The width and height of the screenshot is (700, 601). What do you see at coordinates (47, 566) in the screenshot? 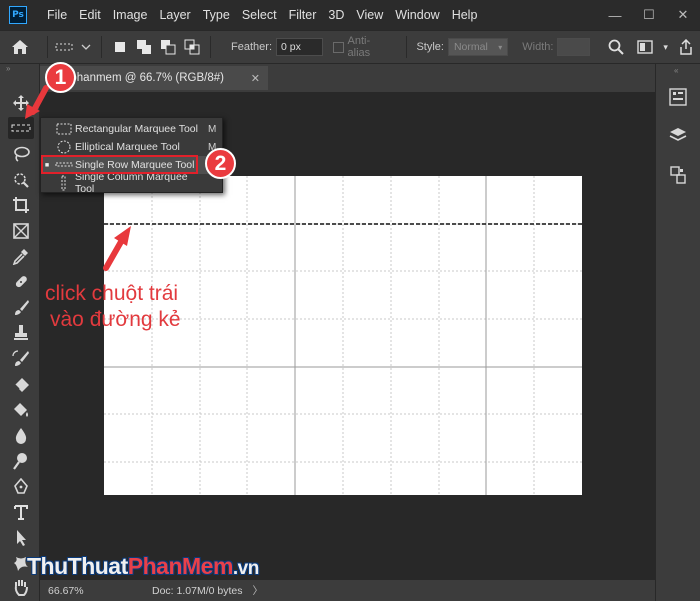
I see `watermark-part: Thu` at bounding box center [47, 566].